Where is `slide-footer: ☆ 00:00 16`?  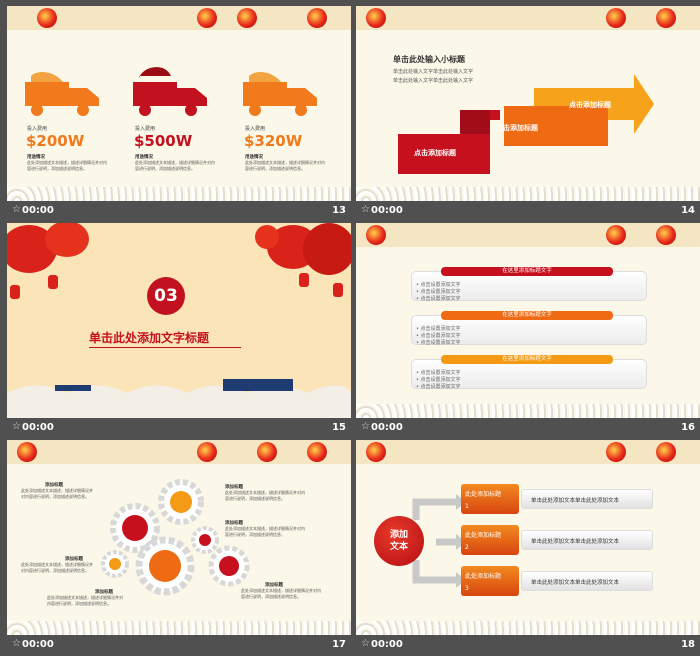 slide-footer: ☆ 00:00 16 is located at coordinates (528, 428).